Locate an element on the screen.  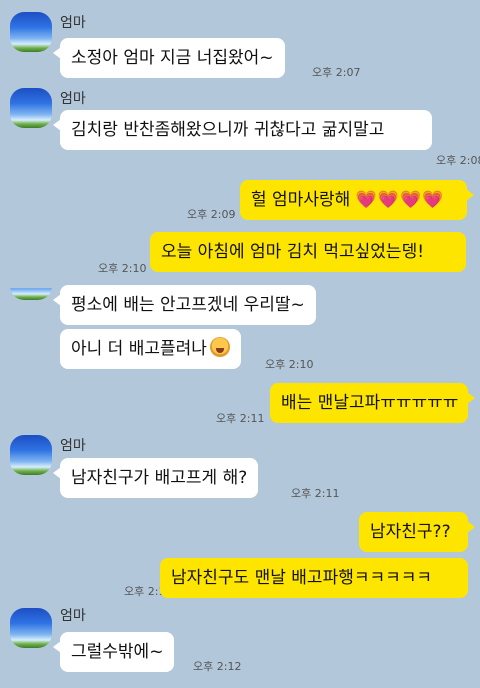
message-bubble: 배는 맨날고파ㅠㅠㅠㅠㅠ is located at coordinates (372, 403).